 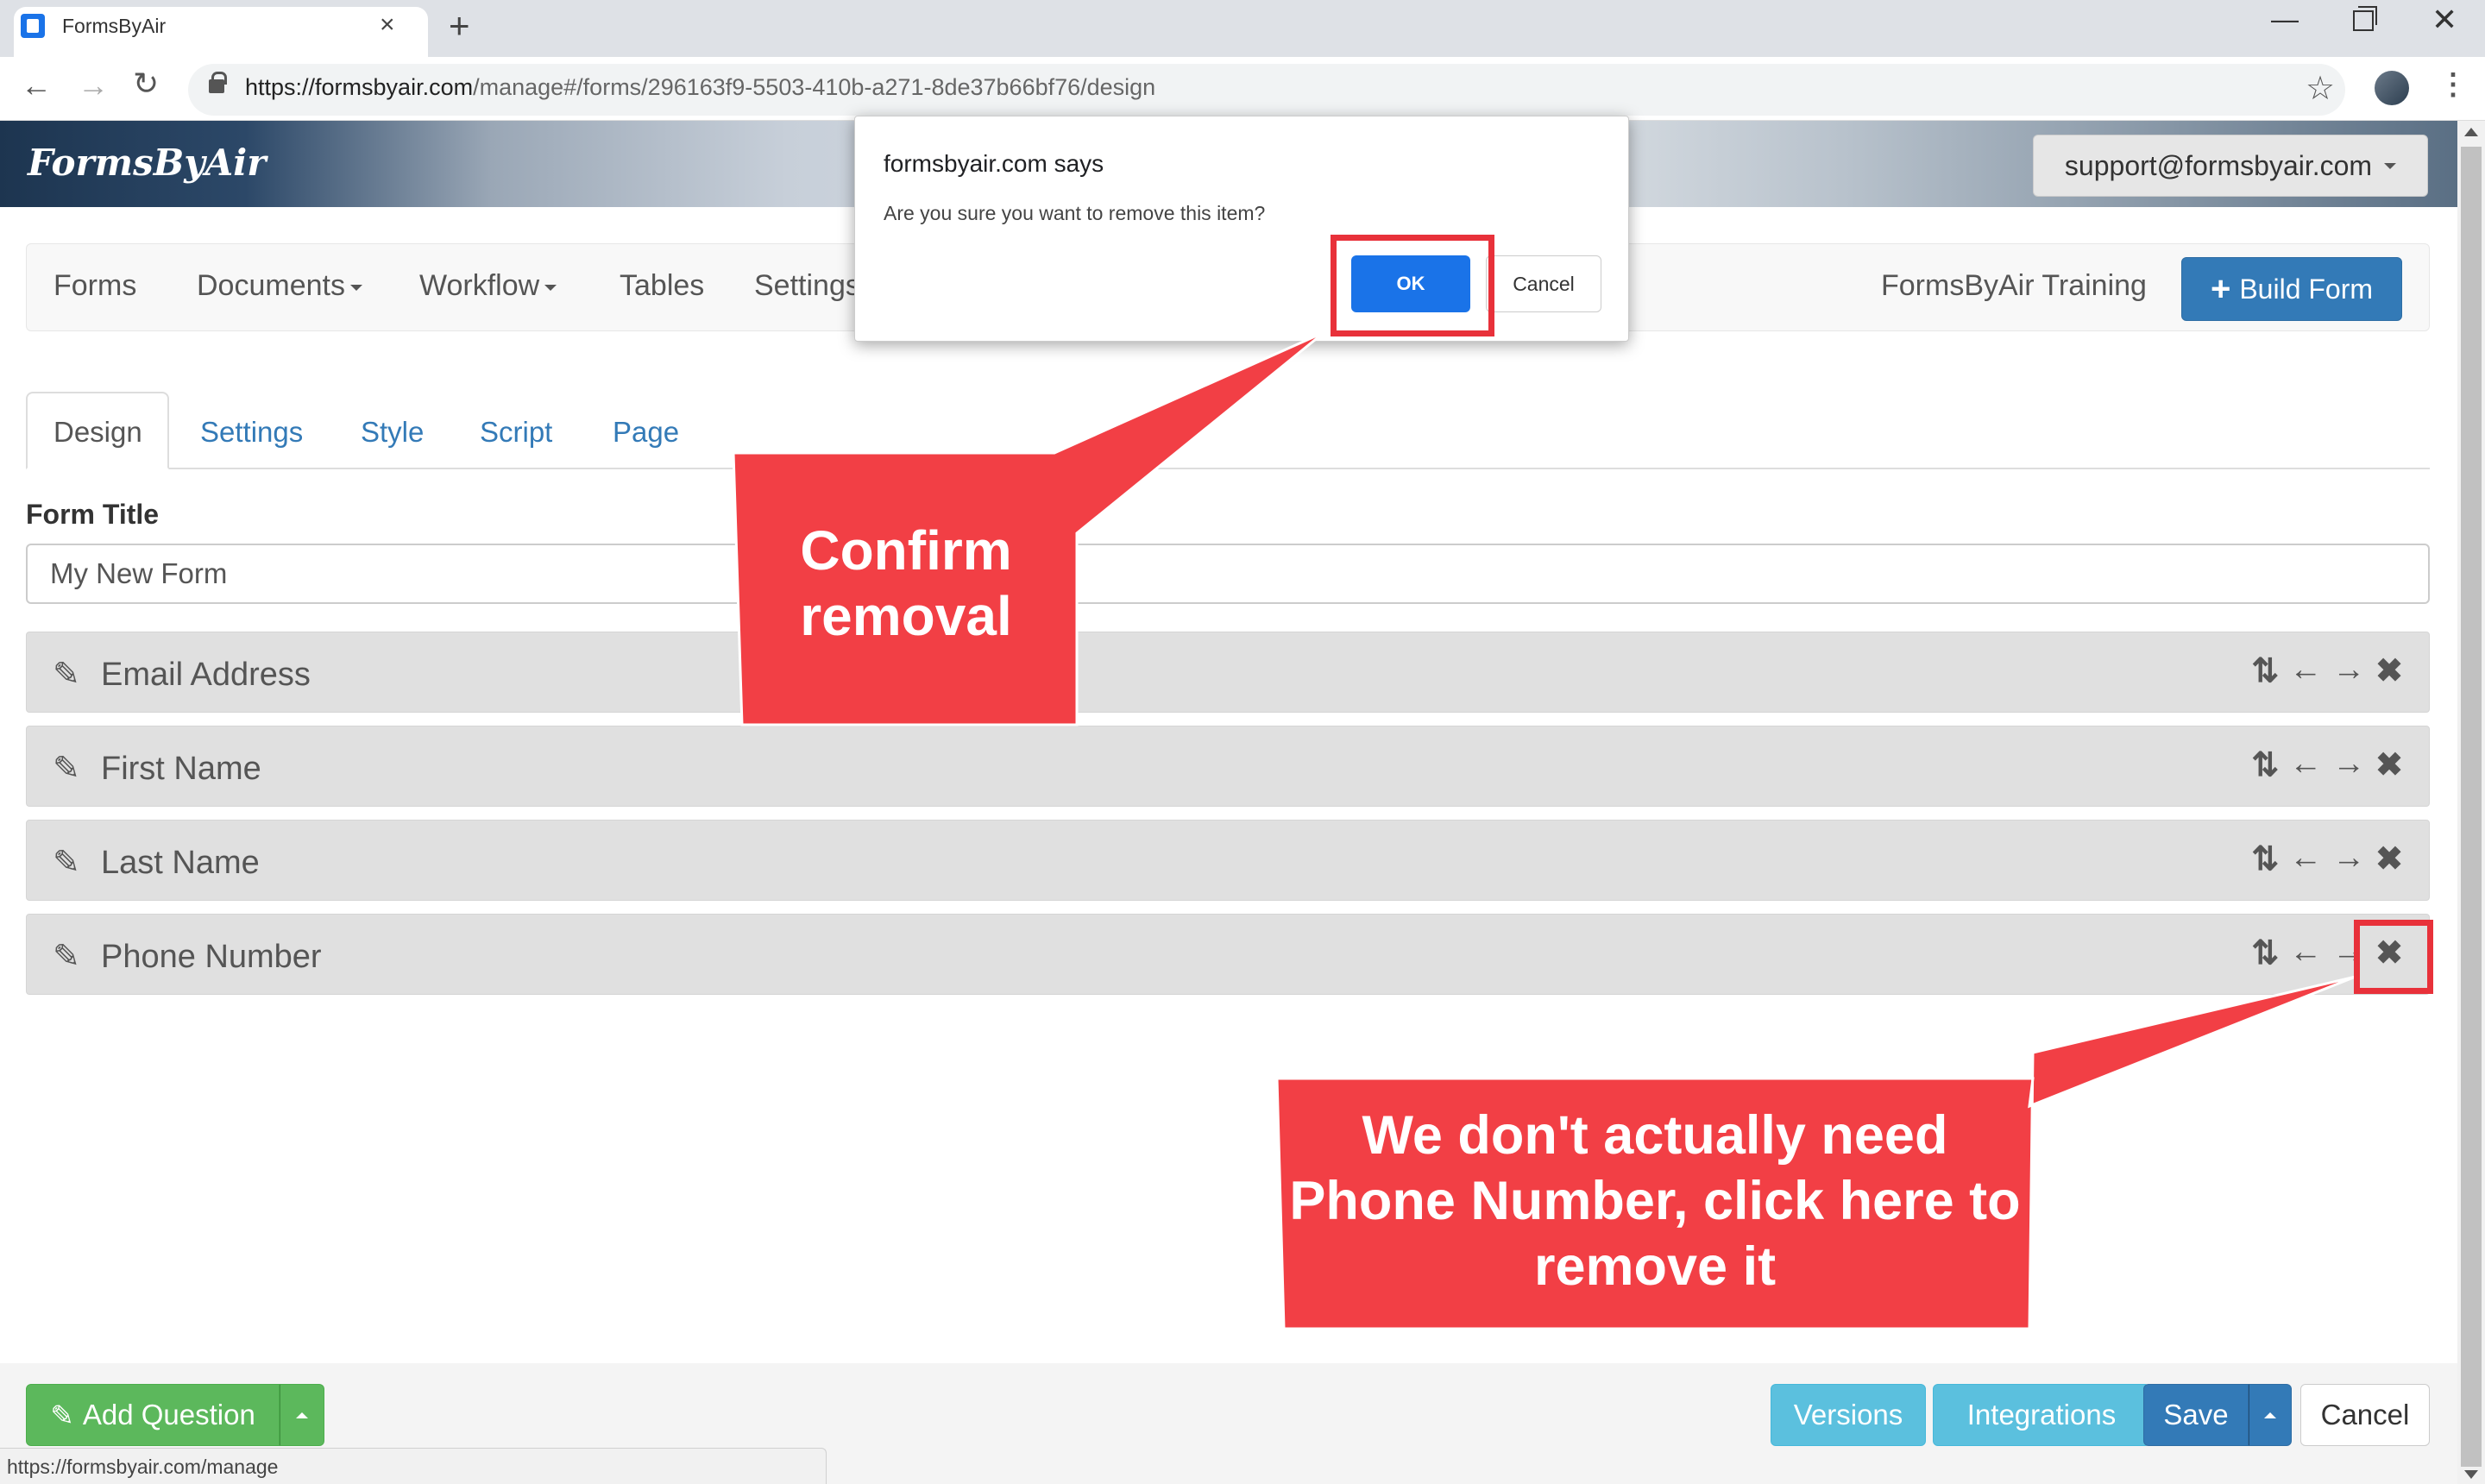 What do you see at coordinates (906, 583) in the screenshot?
I see `callout-confirm-text: Confirm removal` at bounding box center [906, 583].